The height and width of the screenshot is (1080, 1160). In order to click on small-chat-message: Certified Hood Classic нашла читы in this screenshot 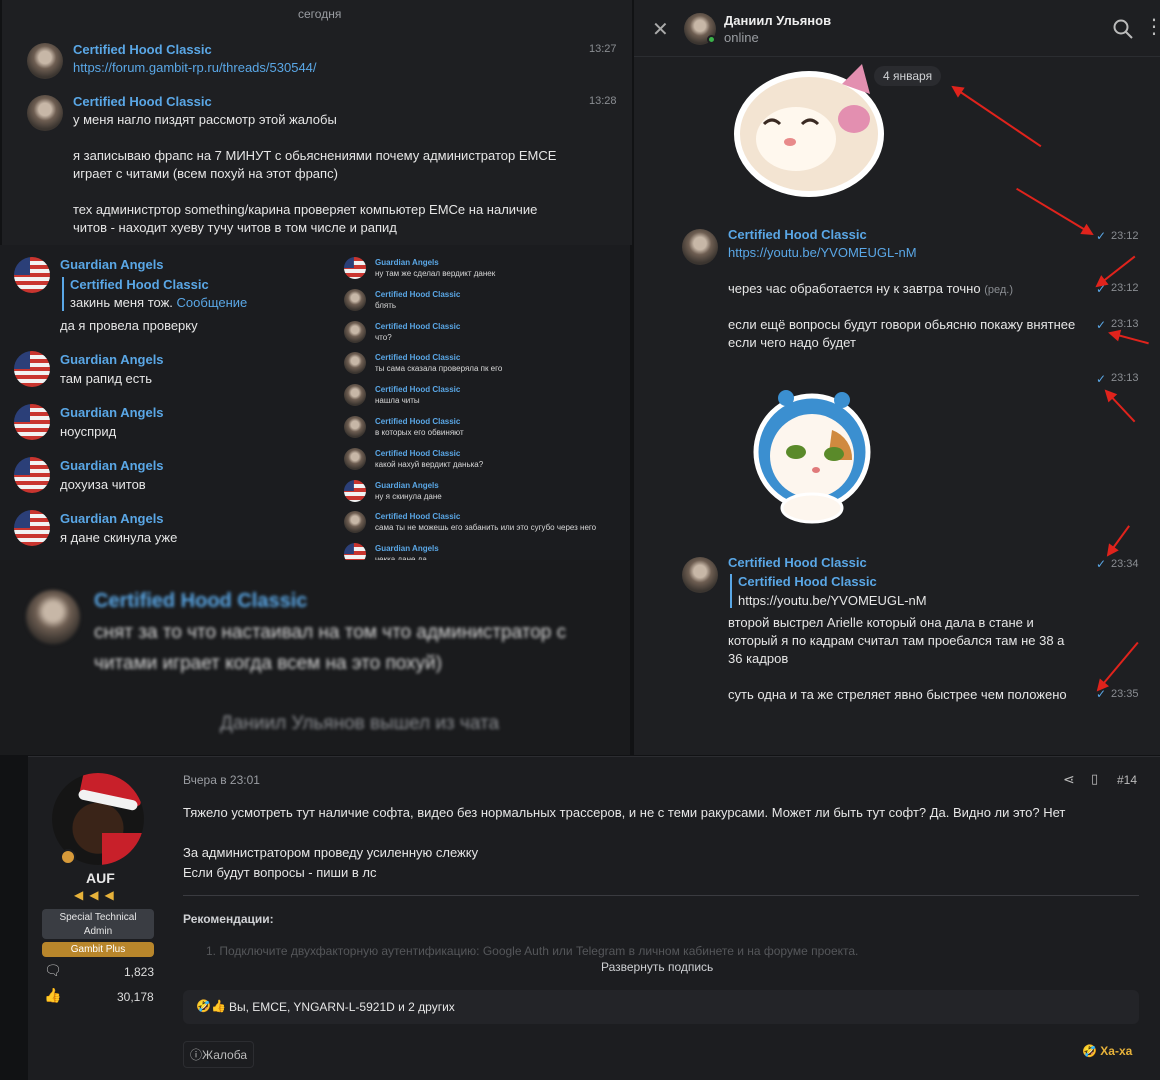, I will do `click(484, 398)`.